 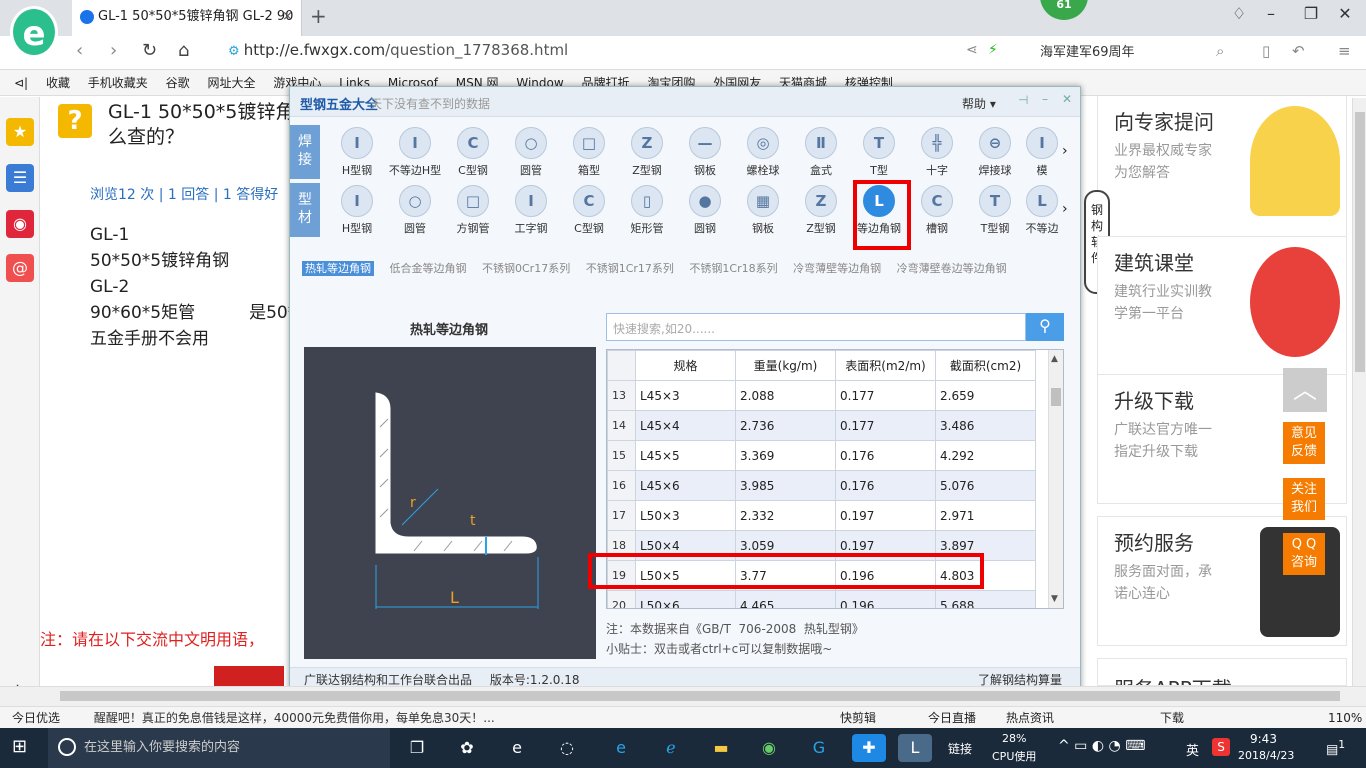 What do you see at coordinates (1305, 390) in the screenshot?
I see `back-to-top-icon: ︿` at bounding box center [1305, 390].